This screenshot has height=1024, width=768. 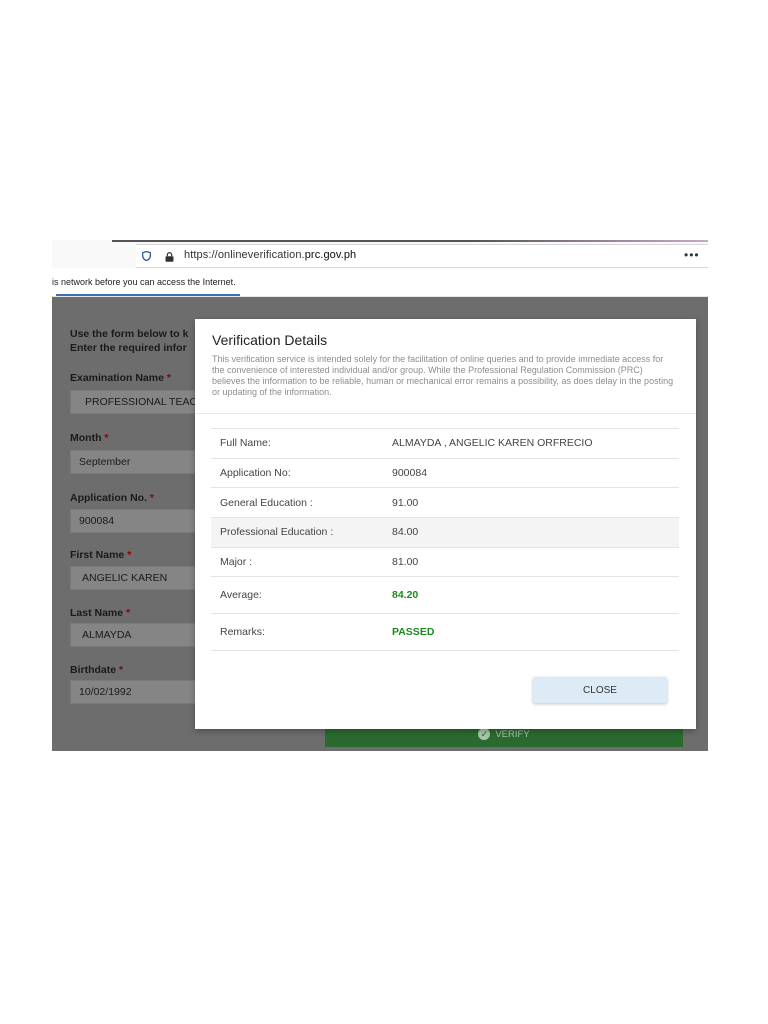 I want to click on table-row: Average: 84.20, so click(x=445, y=595).